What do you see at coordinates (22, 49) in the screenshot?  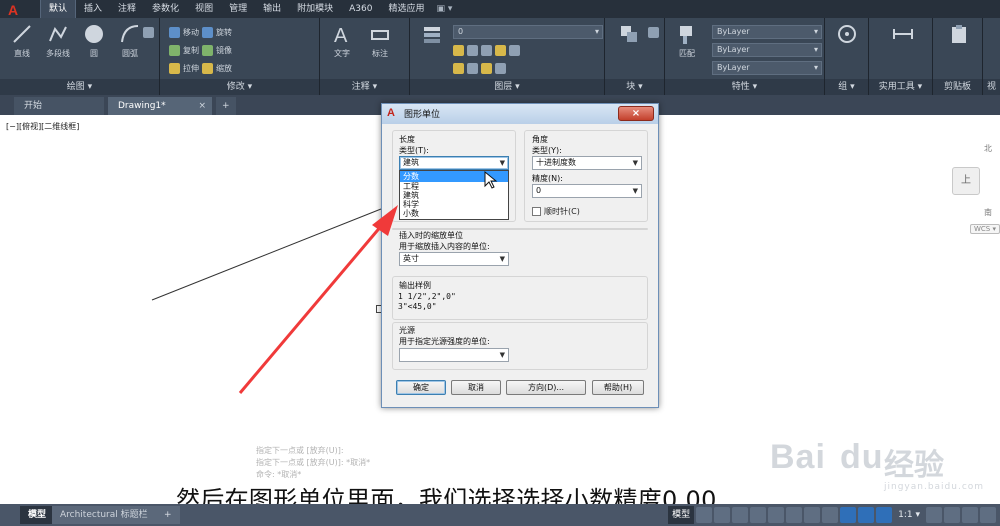 I see `line-tool-button: 直线` at bounding box center [22, 49].